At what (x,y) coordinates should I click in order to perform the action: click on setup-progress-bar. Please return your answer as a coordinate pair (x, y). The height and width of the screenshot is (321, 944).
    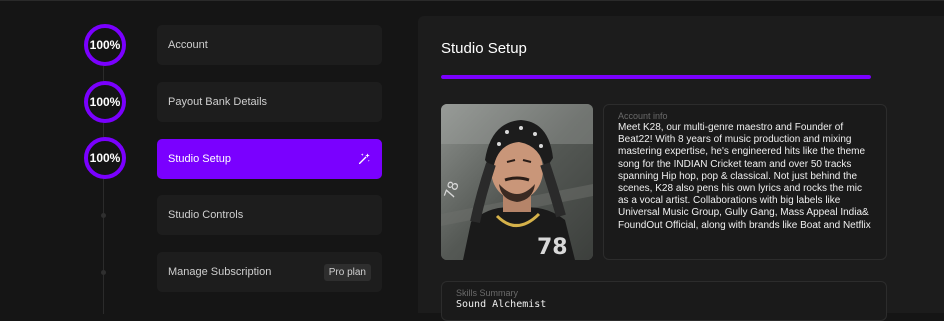
    Looking at the image, I should click on (656, 77).